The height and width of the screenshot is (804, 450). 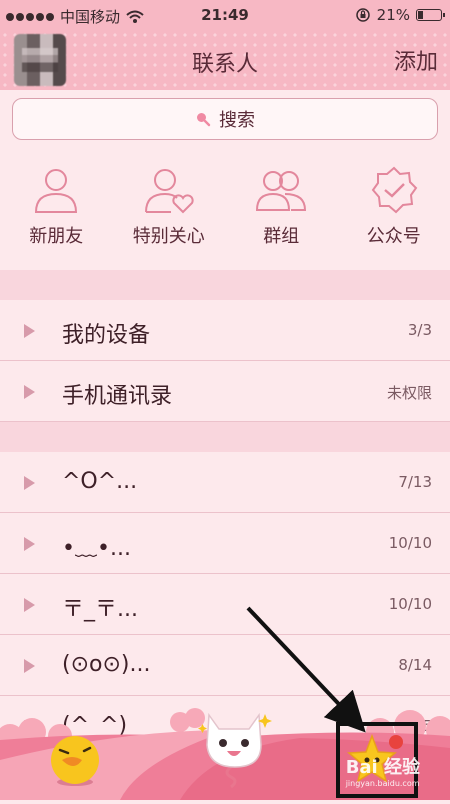 I want to click on search-icon, so click(x=203, y=119).